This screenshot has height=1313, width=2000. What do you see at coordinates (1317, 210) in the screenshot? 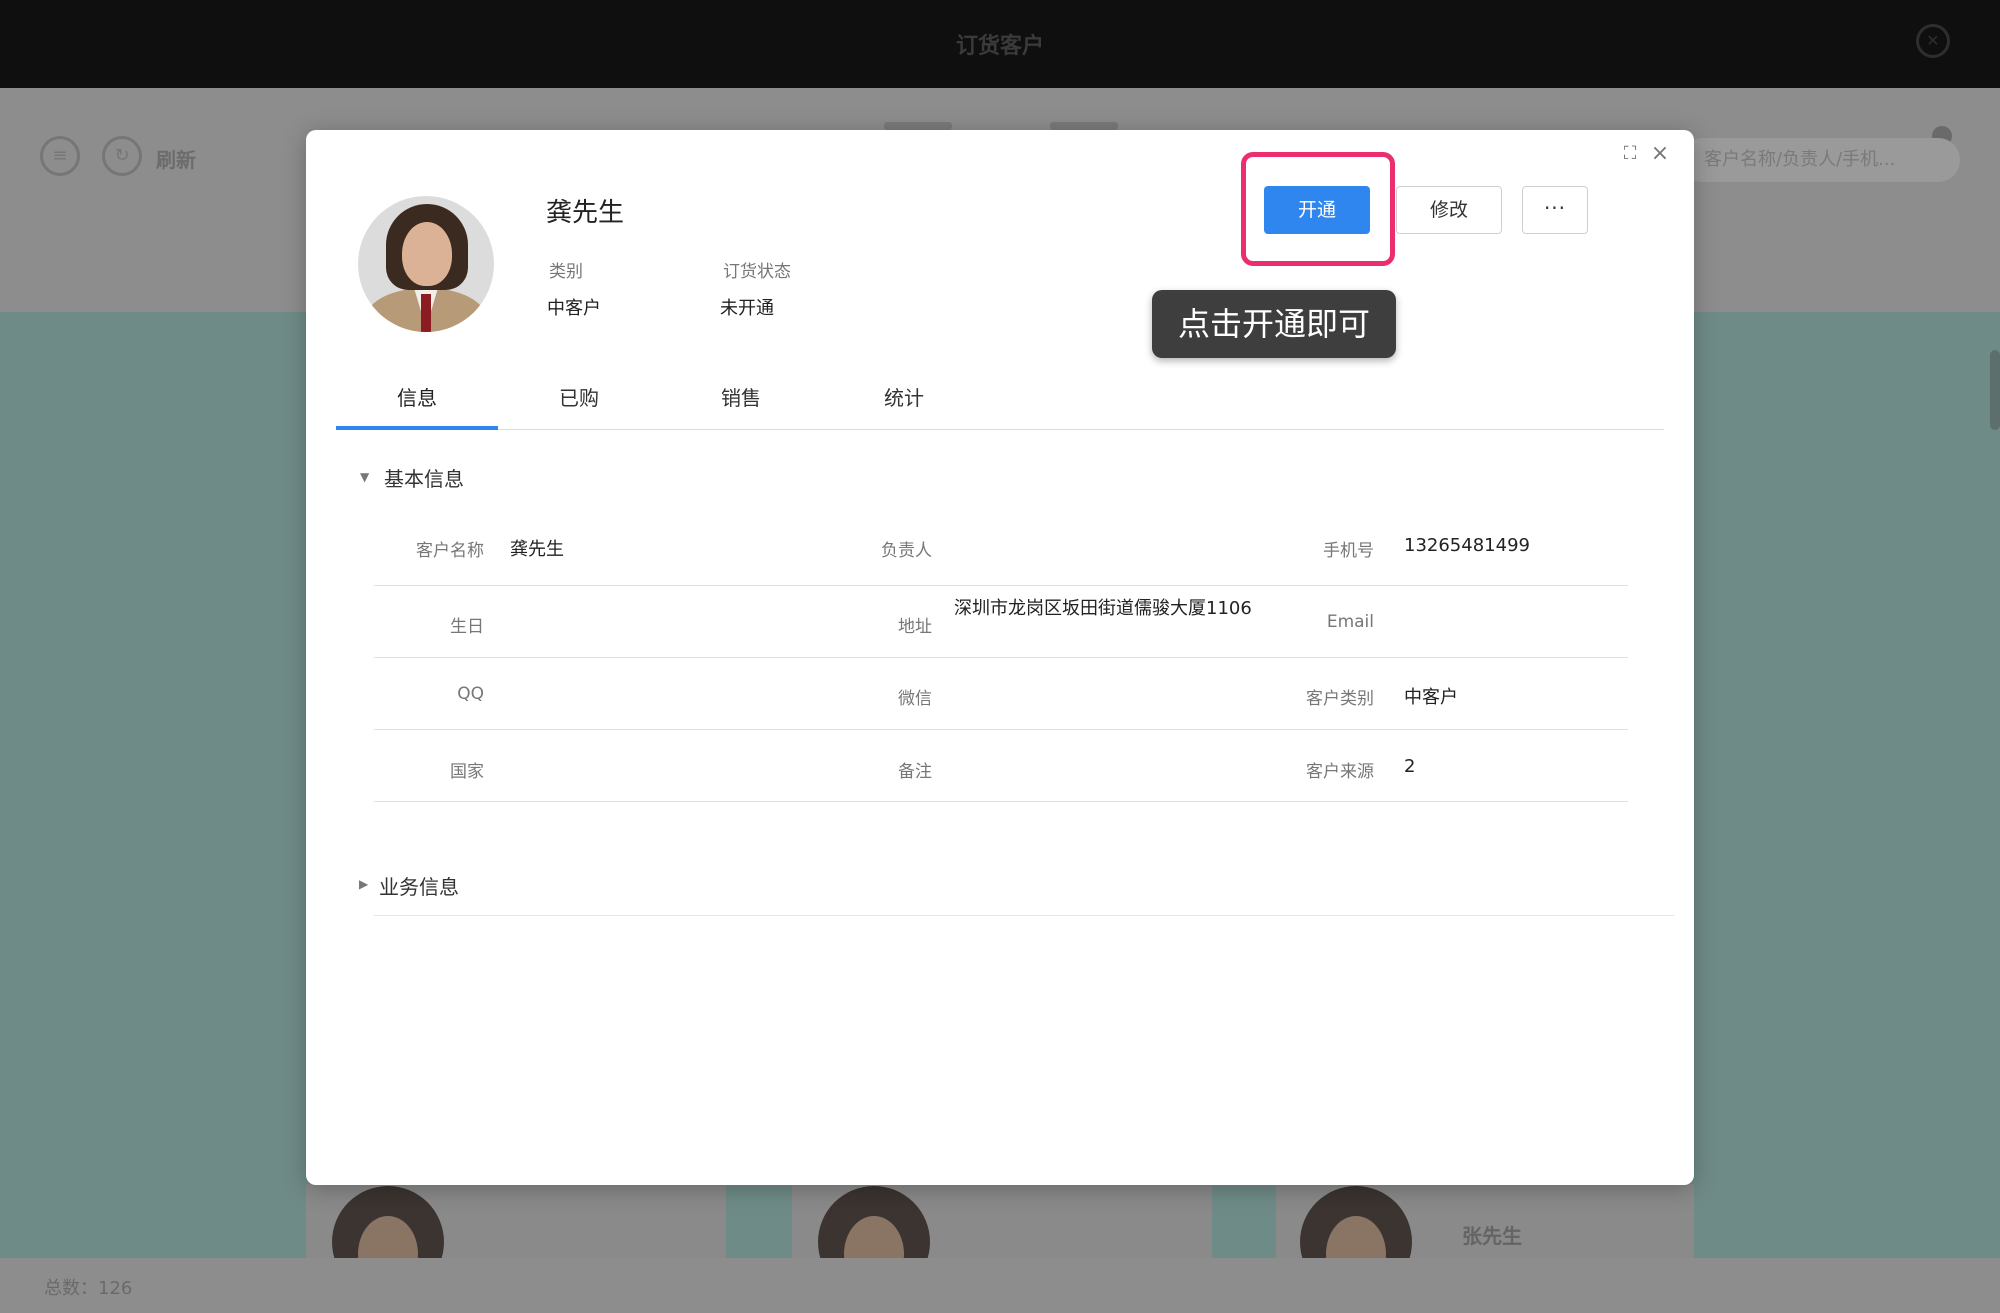
I see `open-button: 开通` at bounding box center [1317, 210].